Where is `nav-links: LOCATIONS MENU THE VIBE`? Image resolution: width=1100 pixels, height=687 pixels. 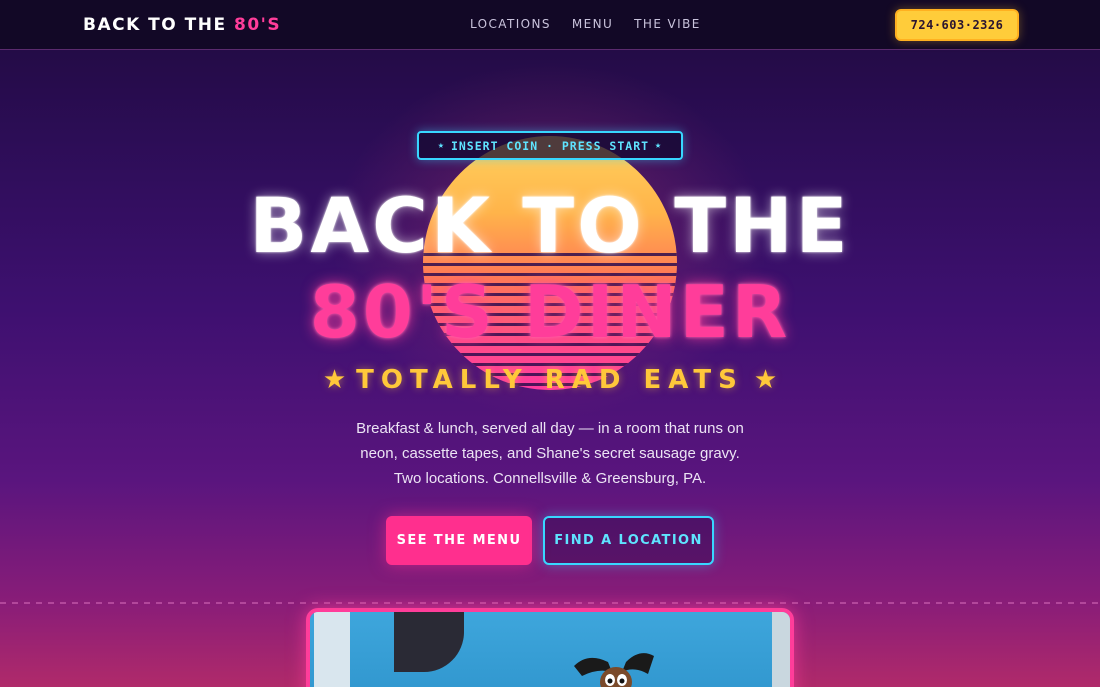 nav-links: LOCATIONS MENU THE VIBE is located at coordinates (585, 24).